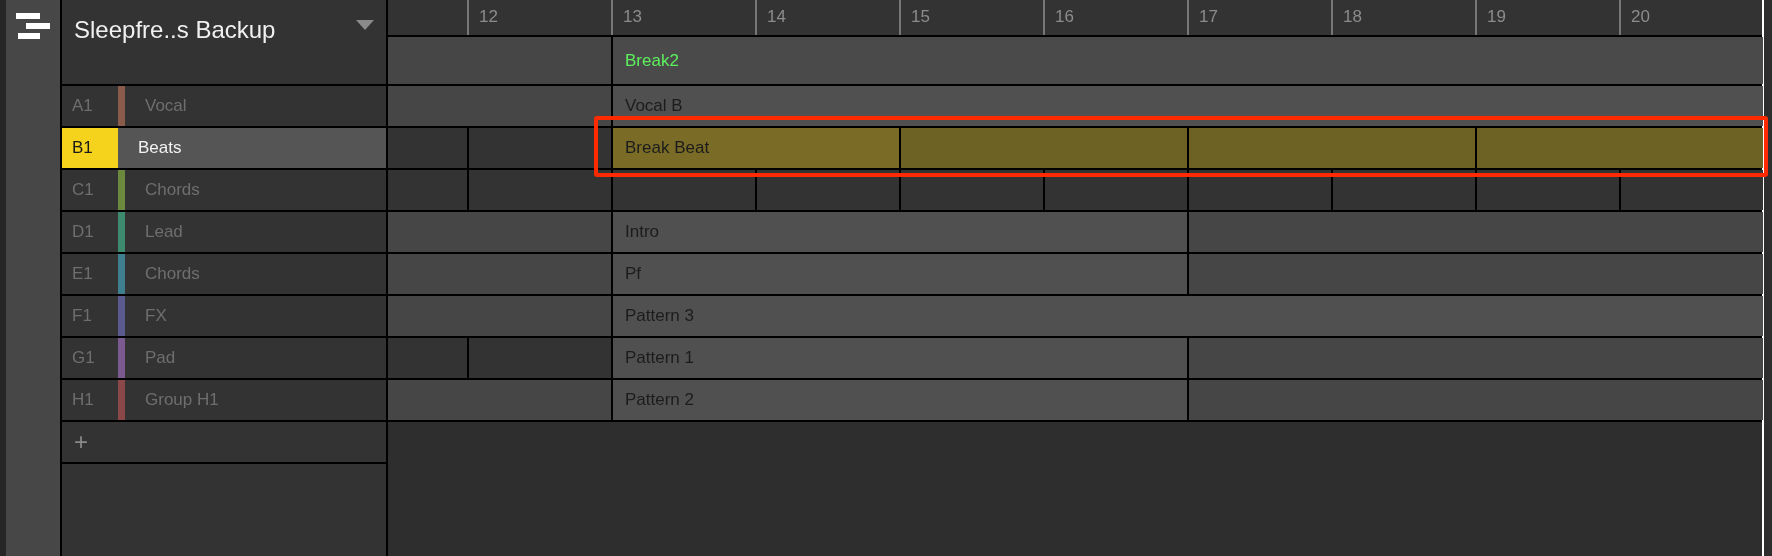 This screenshot has width=1772, height=556. What do you see at coordinates (166, 106) in the screenshot?
I see `group-name: Vocal` at bounding box center [166, 106].